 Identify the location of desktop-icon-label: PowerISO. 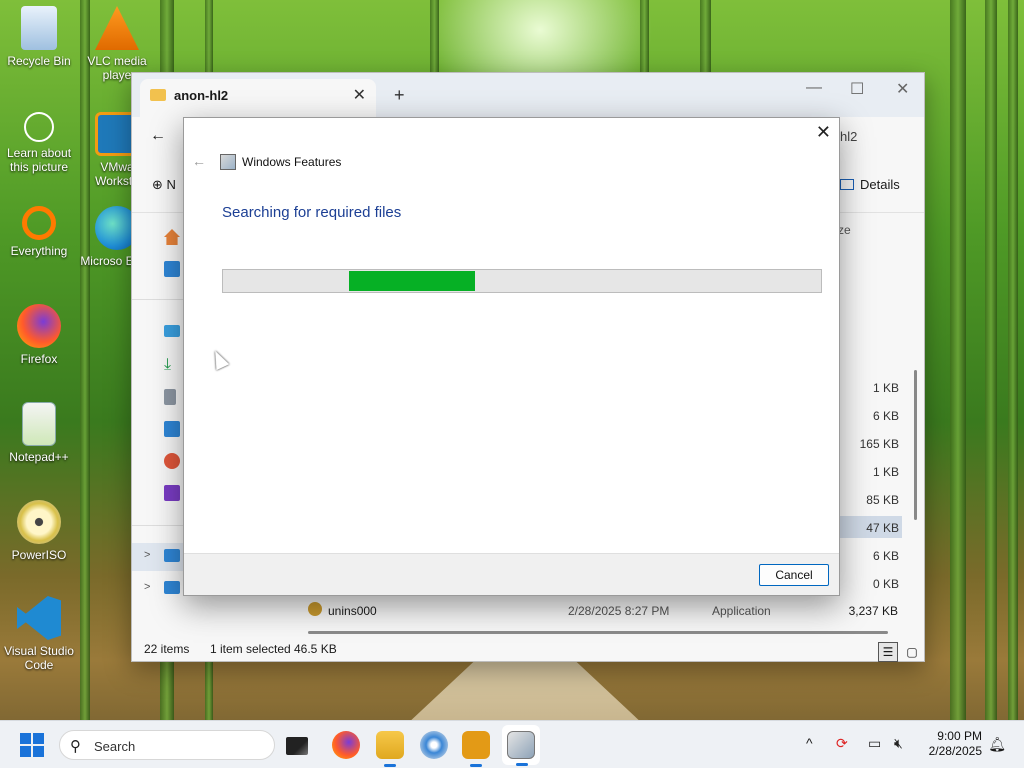
(39, 555).